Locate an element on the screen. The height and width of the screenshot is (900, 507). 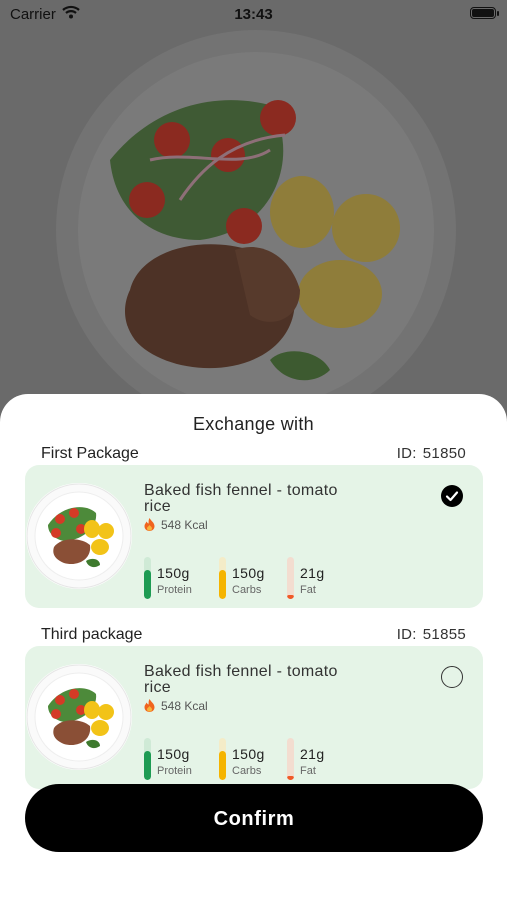
package-id: ID: 51850 is located at coordinates (431, 453).